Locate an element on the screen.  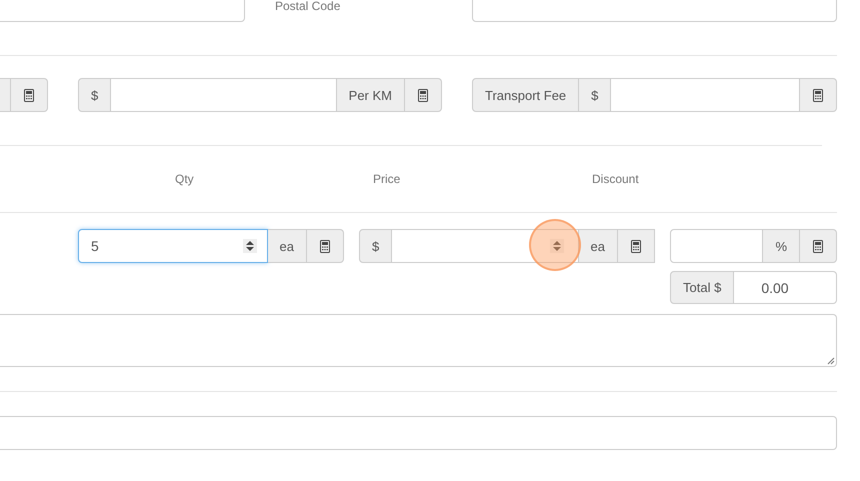
percent-addon: % is located at coordinates (781, 246).